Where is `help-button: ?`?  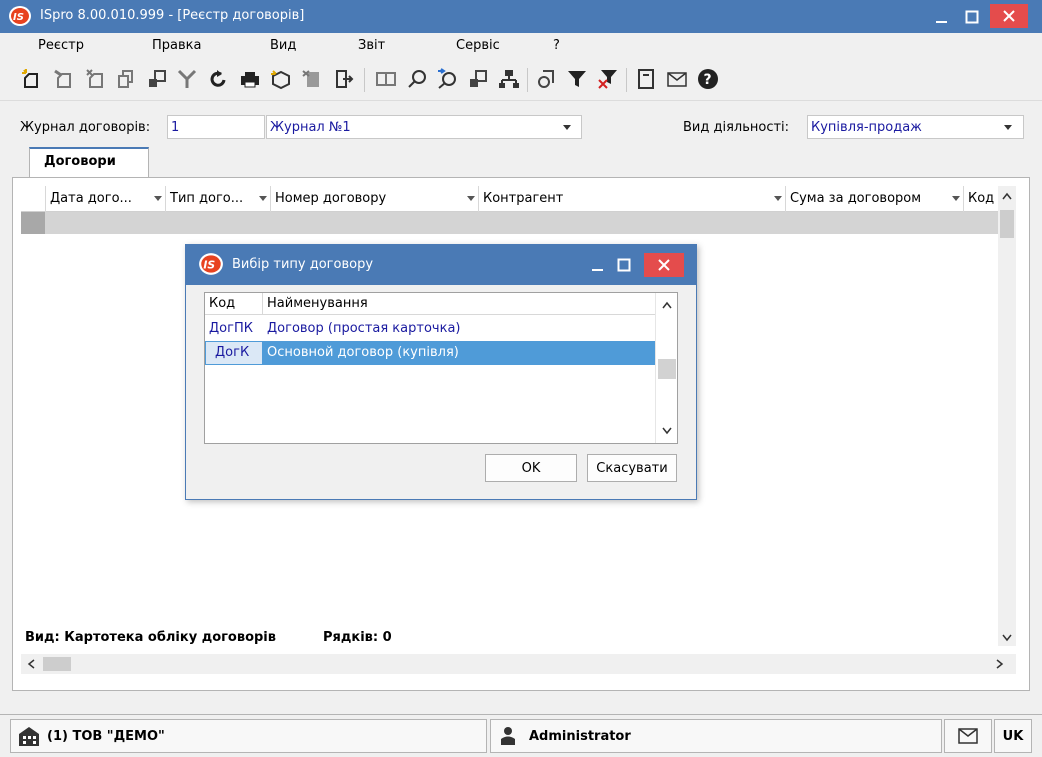
help-button: ? is located at coordinates (708, 79).